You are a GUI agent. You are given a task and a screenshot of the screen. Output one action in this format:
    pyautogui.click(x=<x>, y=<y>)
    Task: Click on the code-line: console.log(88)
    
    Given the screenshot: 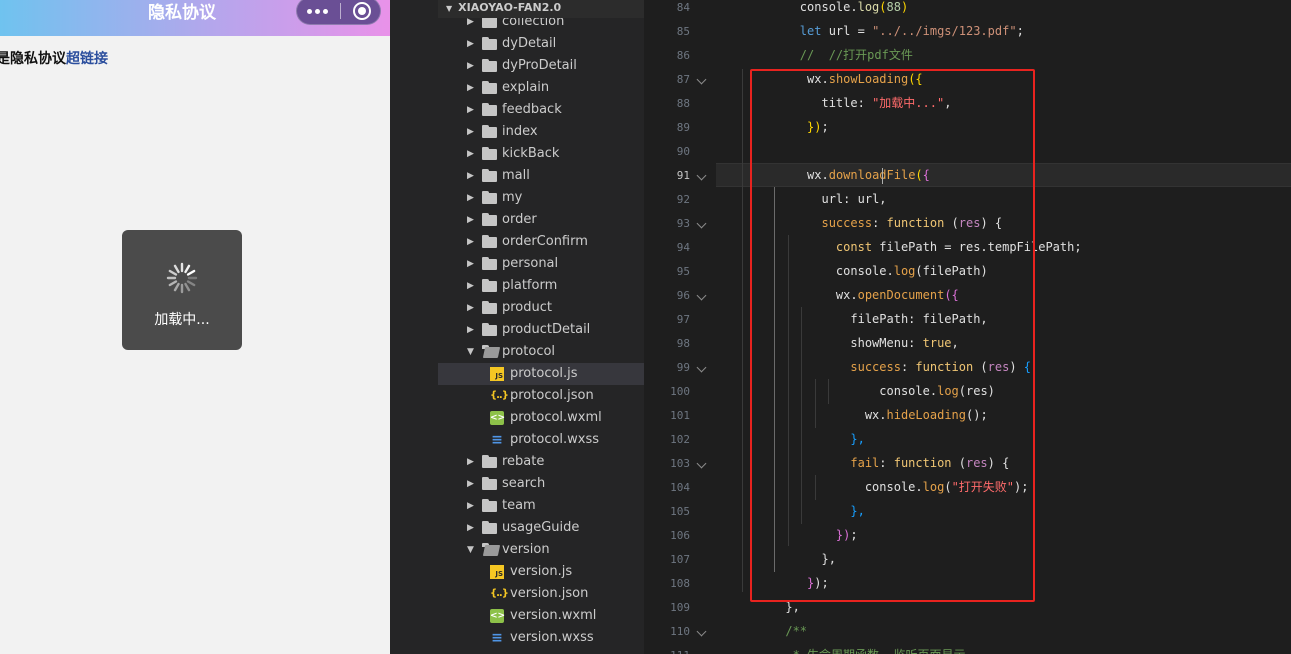 What is the action you would take?
    pyautogui.click(x=854, y=7)
    